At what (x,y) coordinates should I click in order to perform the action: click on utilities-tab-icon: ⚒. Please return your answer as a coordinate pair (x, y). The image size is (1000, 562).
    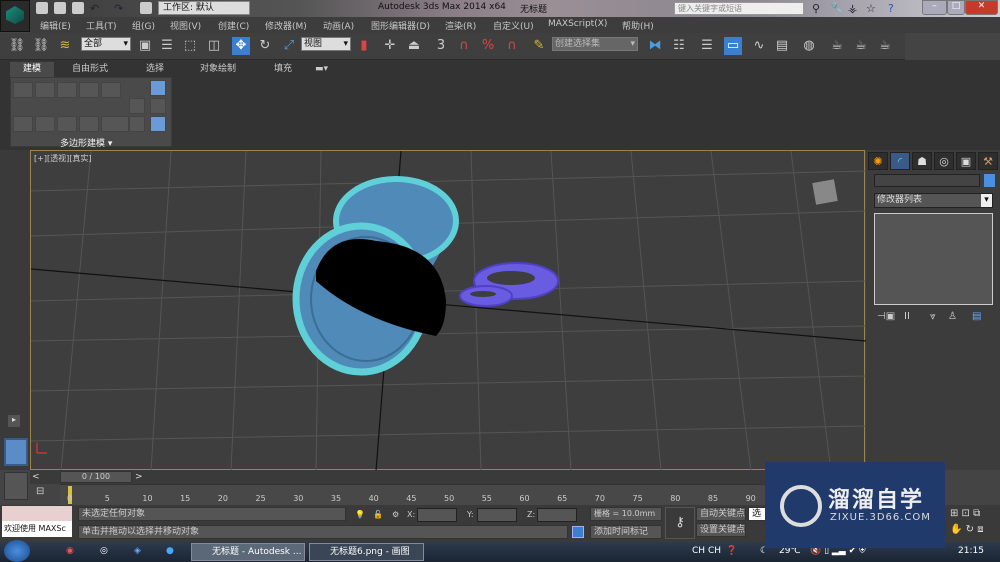
    Looking at the image, I should click on (988, 161).